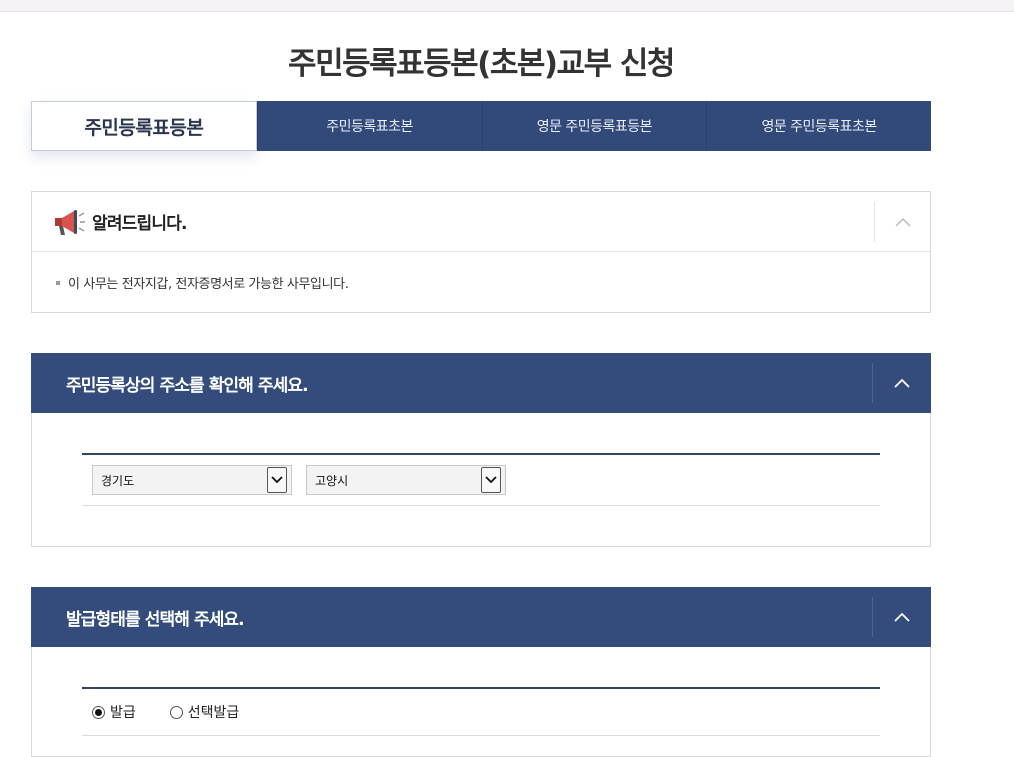 The image size is (1014, 757). I want to click on tab-resident-copy: 주민등록표등본, so click(144, 126).